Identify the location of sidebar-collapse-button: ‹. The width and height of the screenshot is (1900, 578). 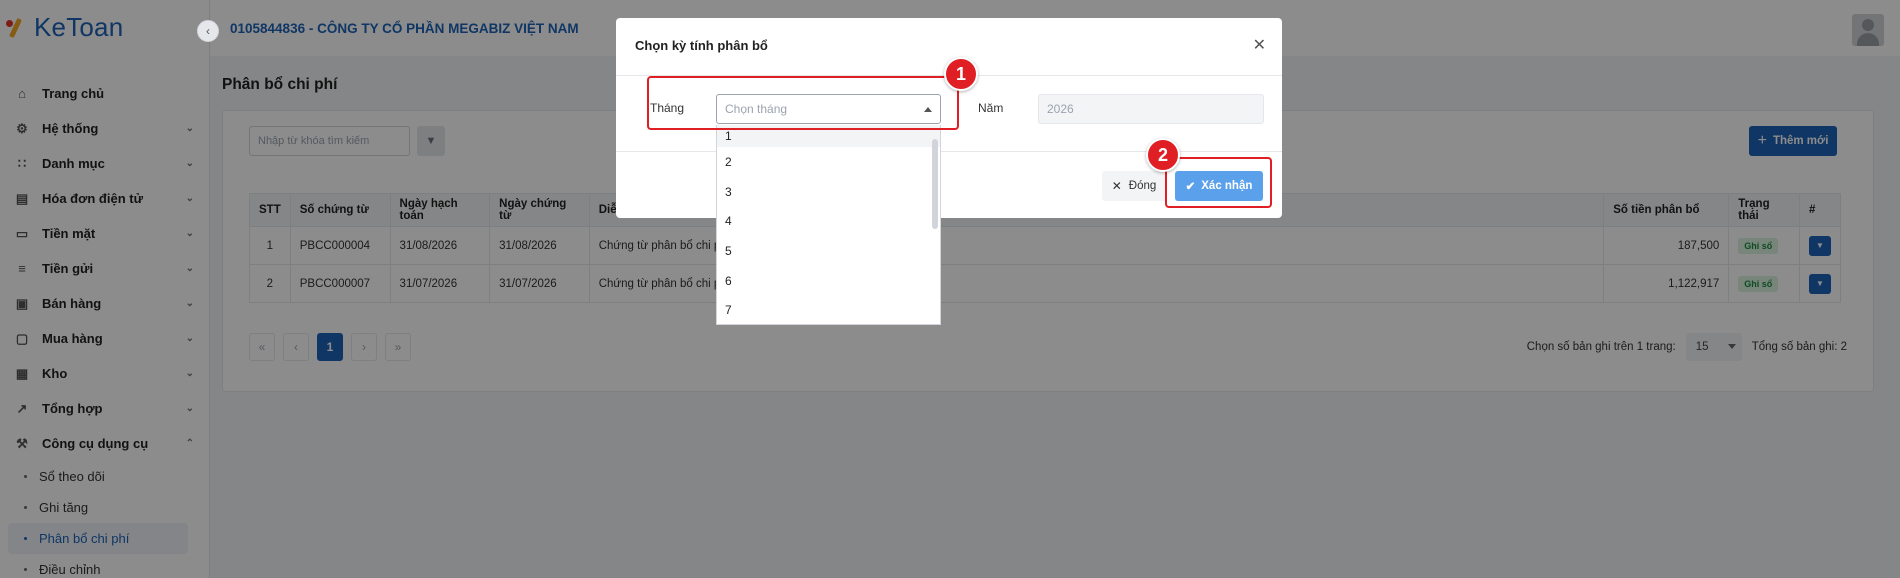
(208, 31).